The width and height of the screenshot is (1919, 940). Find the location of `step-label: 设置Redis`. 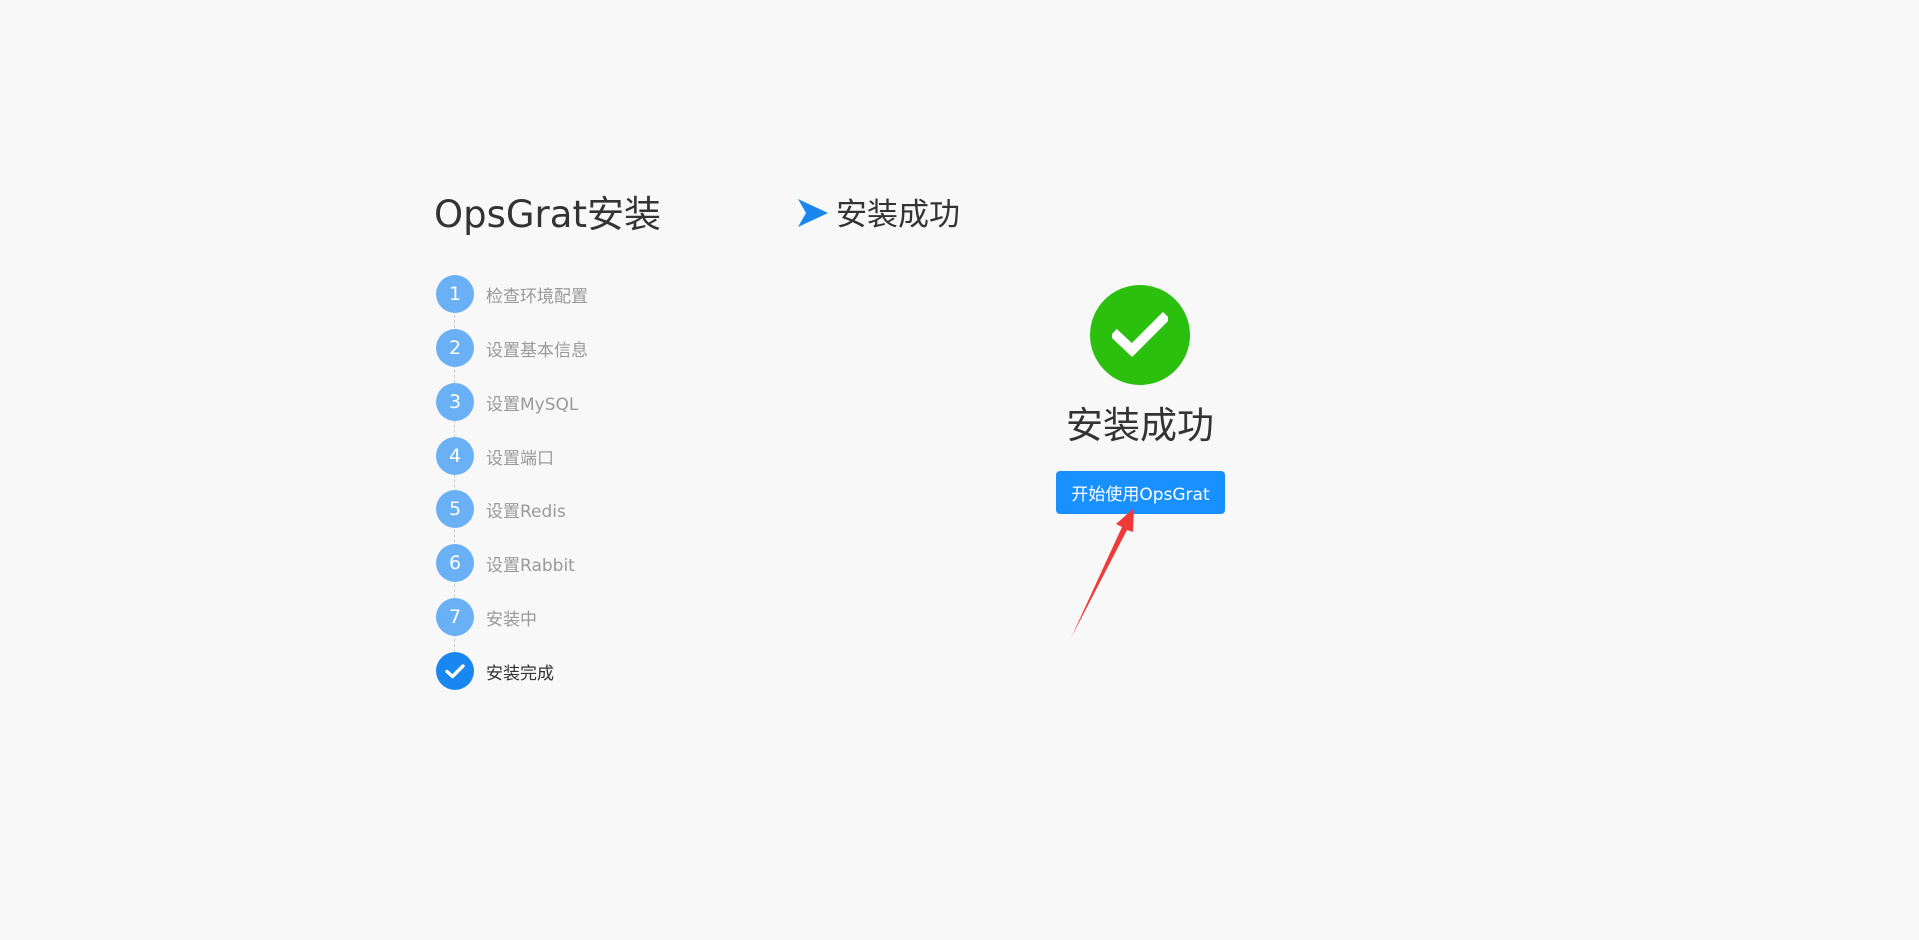

step-label: 设置Redis is located at coordinates (526, 511).